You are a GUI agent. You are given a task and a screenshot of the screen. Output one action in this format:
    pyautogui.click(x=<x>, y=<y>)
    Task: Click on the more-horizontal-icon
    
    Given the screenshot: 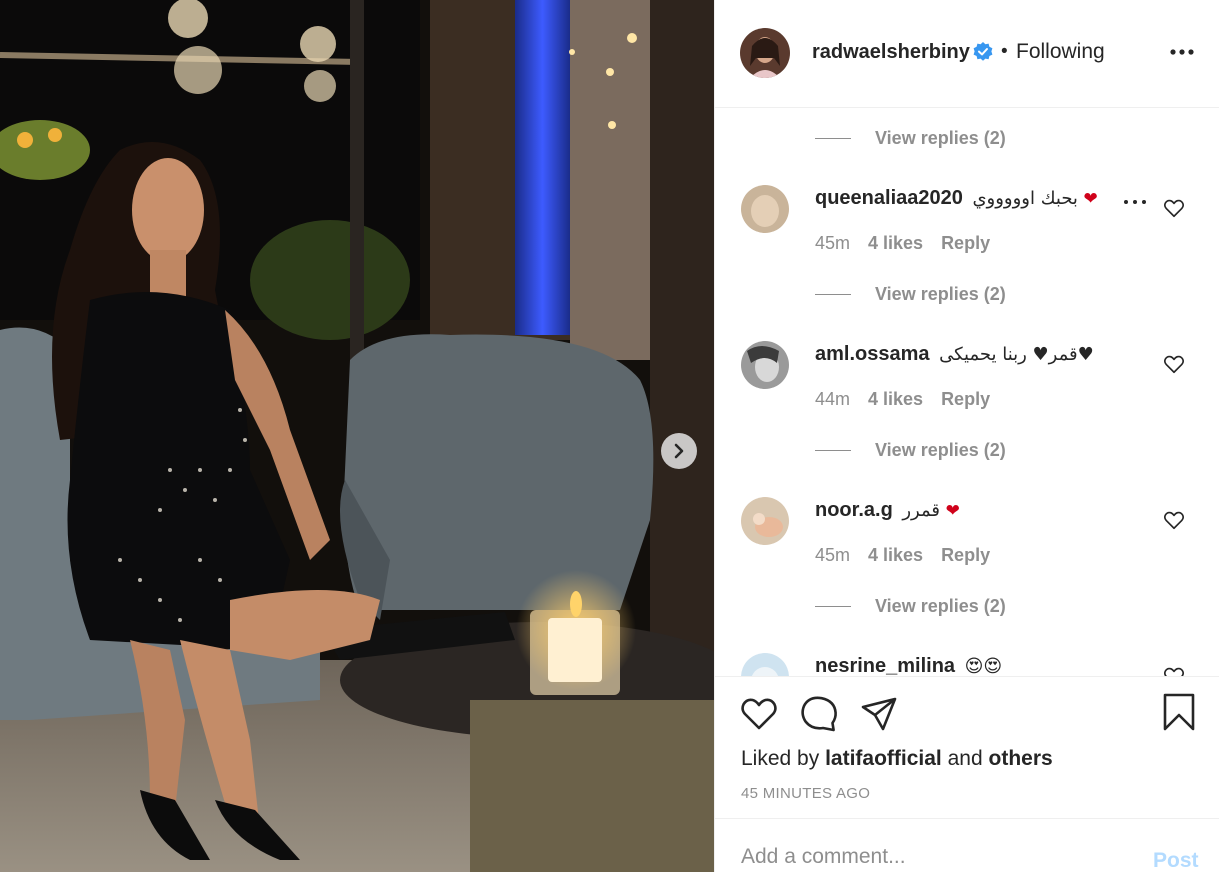 What is the action you would take?
    pyautogui.click(x=1182, y=52)
    